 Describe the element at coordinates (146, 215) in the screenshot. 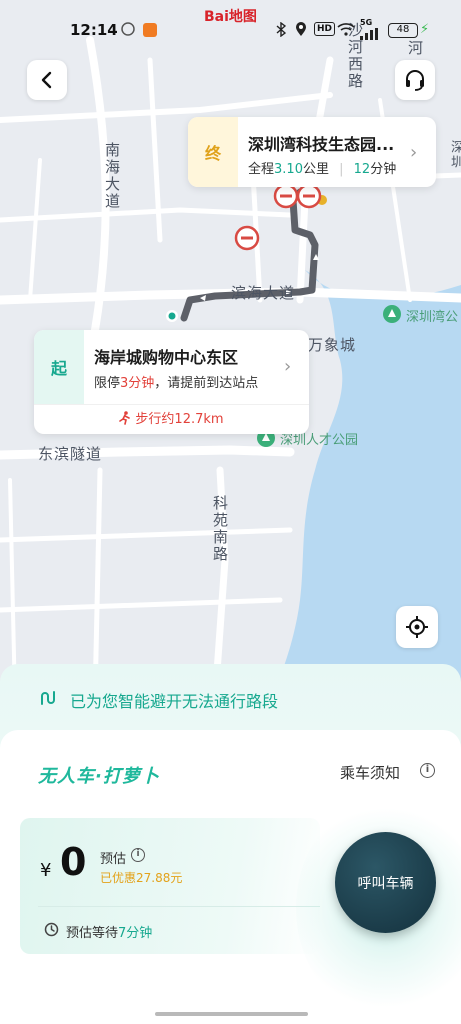

I see `road-mid` at that location.